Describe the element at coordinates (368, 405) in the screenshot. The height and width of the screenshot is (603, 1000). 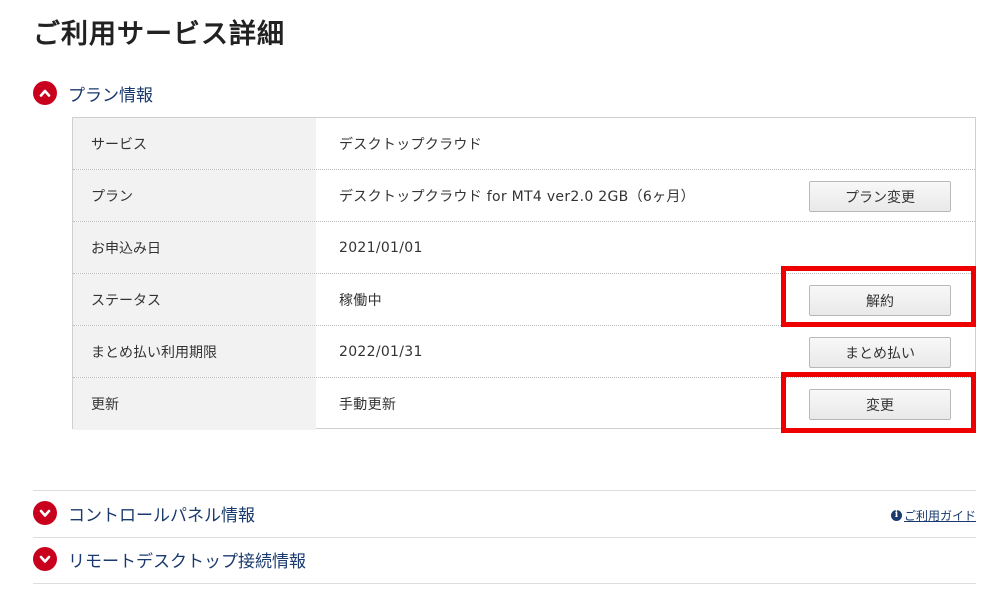
I see `row-value: 手動更新` at that location.